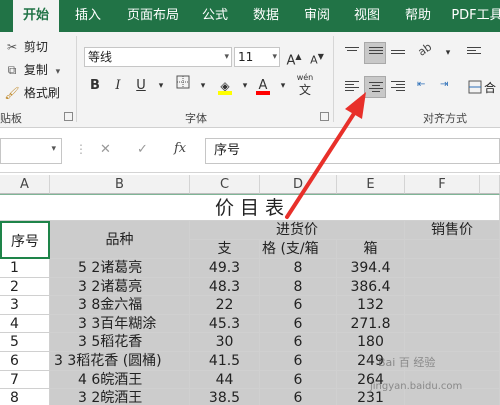 This screenshot has height=405, width=500. Describe the element at coordinates (36, 16) in the screenshot. I see `tab-home: 开始` at that location.